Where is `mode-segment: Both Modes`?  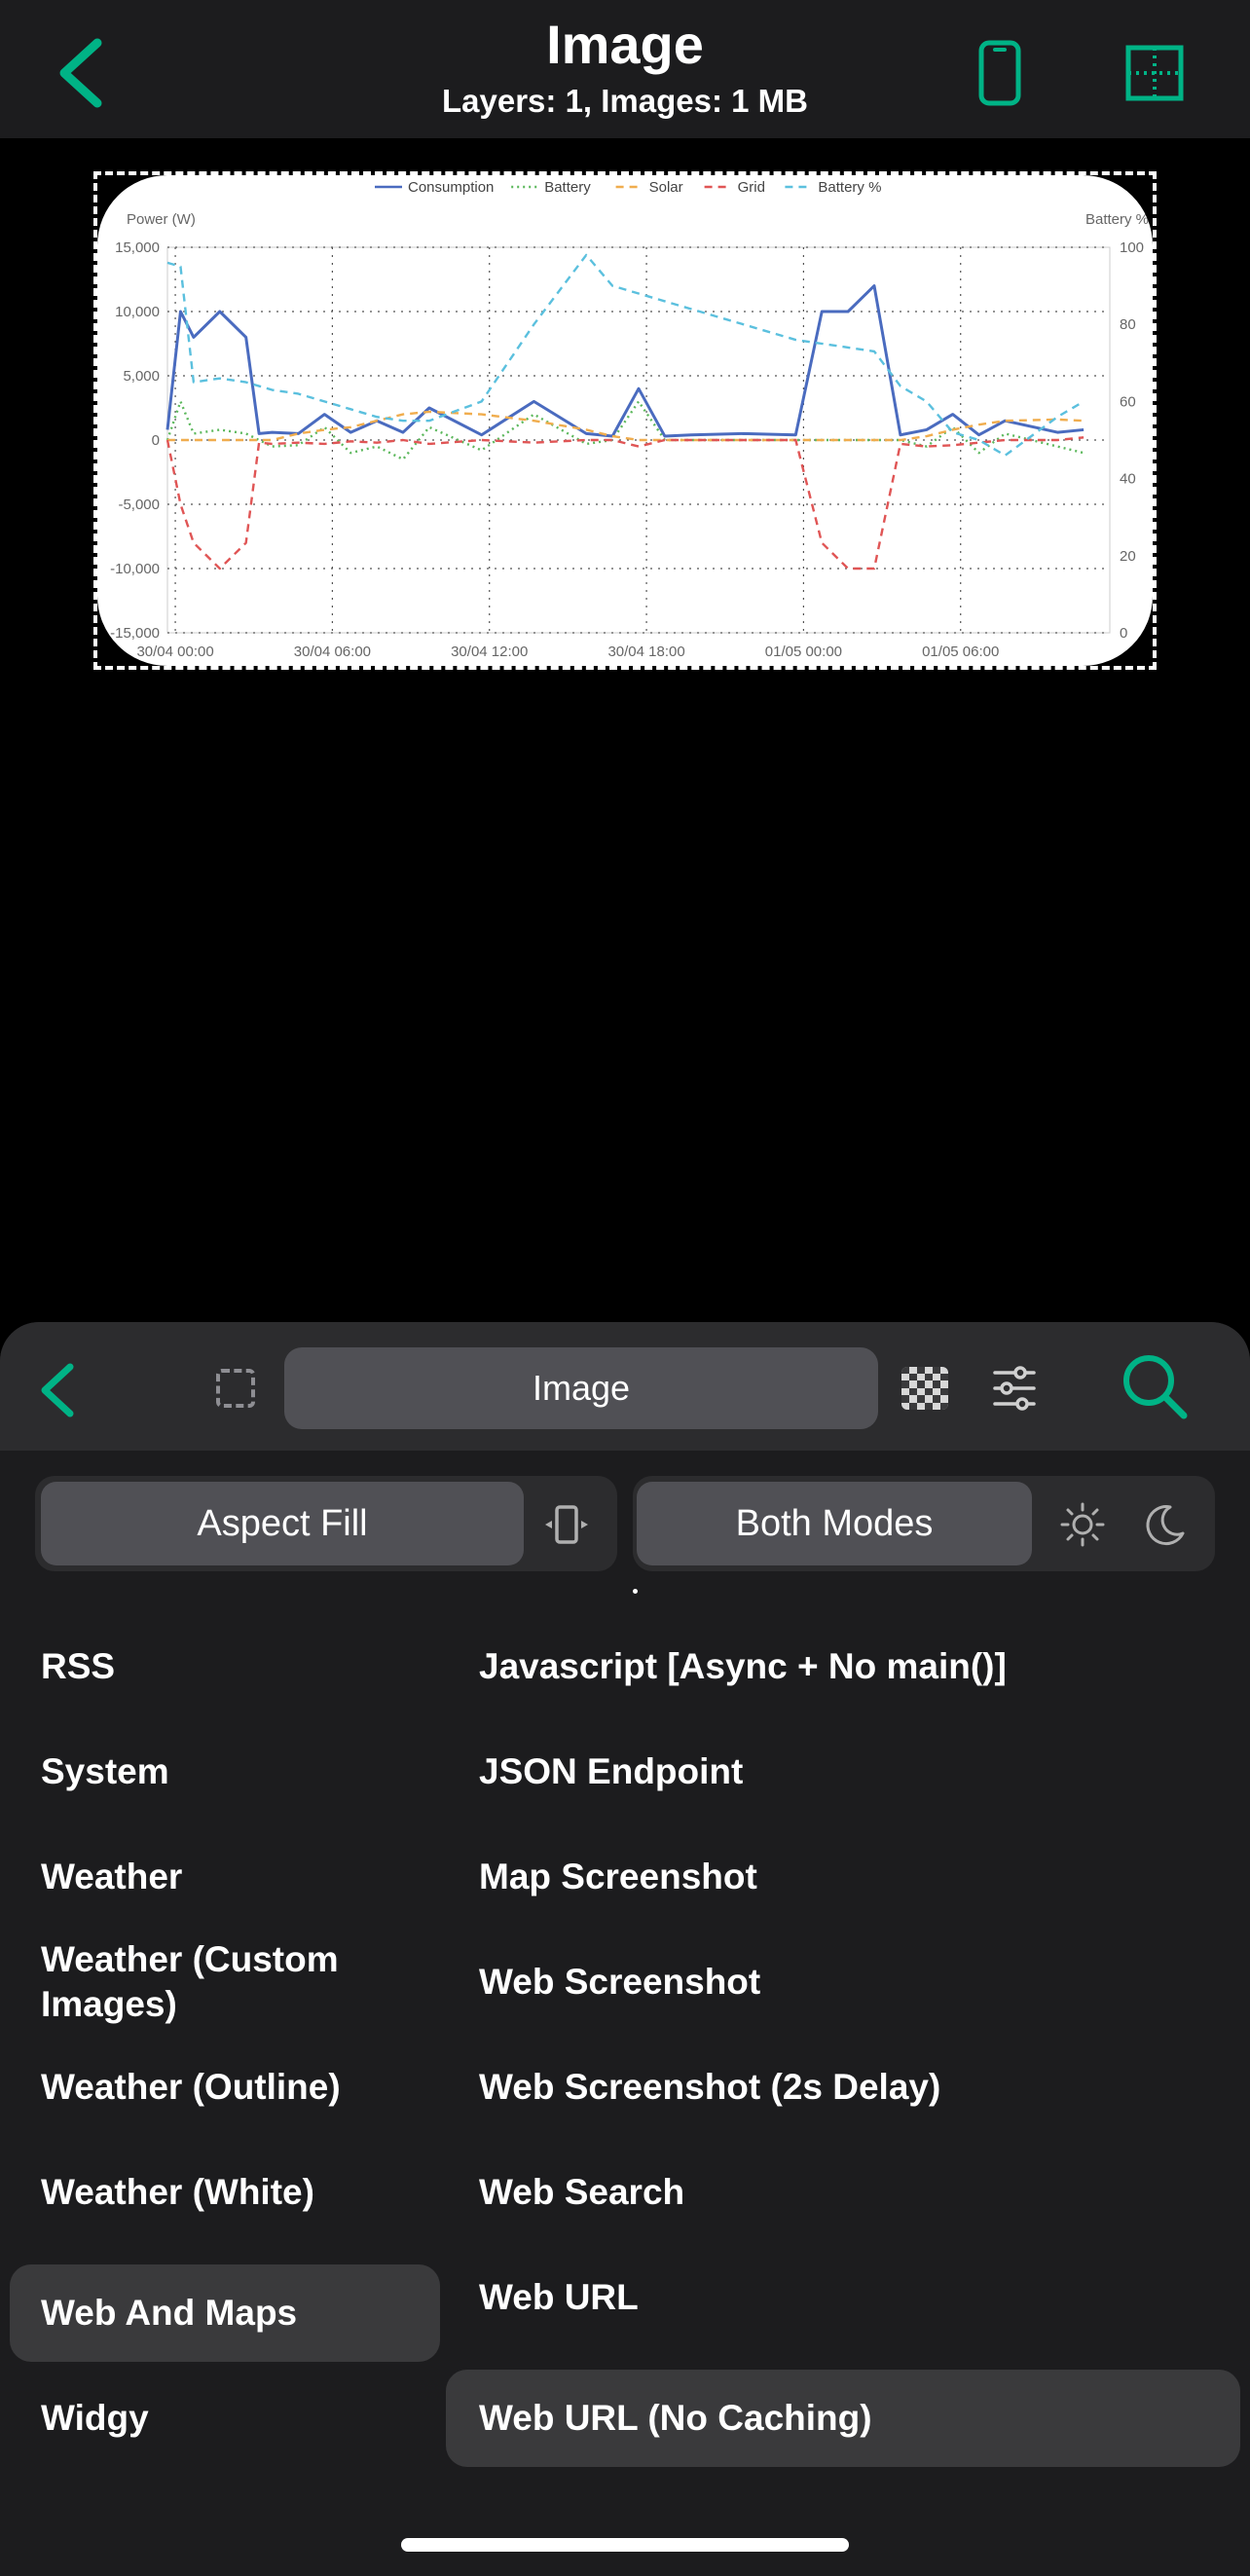 mode-segment: Both Modes is located at coordinates (924, 1523).